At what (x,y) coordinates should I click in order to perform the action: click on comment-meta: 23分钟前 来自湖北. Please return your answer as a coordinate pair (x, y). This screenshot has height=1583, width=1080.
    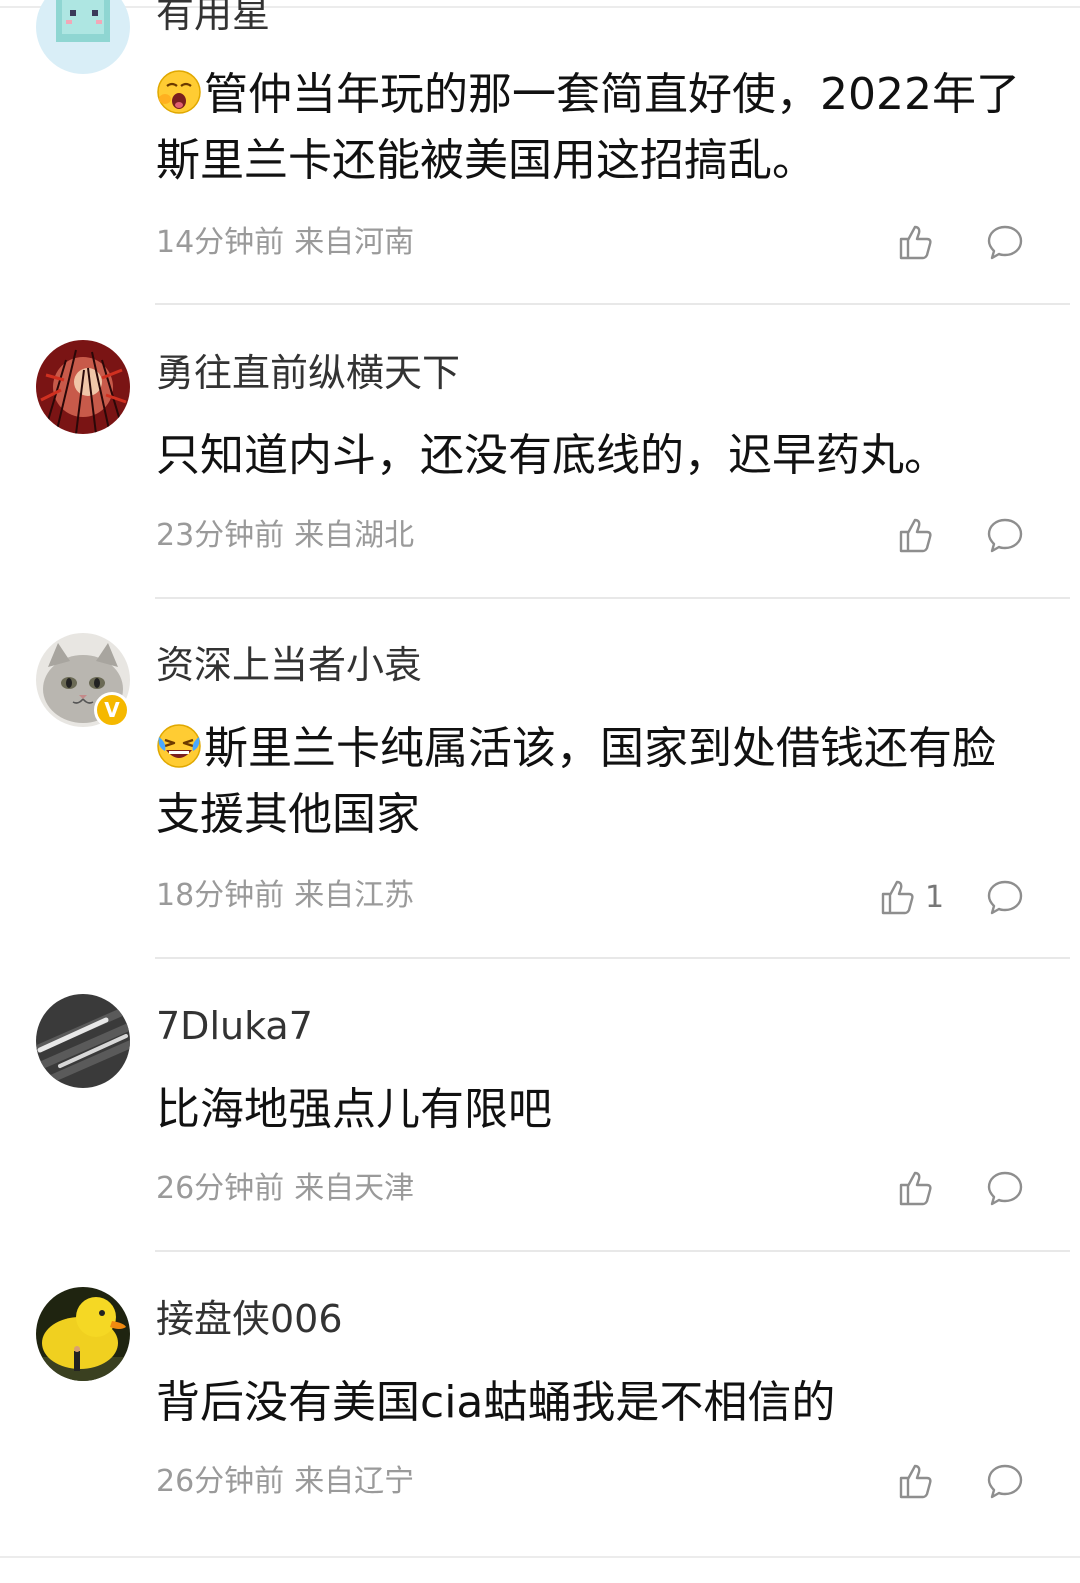
    Looking at the image, I should click on (285, 536).